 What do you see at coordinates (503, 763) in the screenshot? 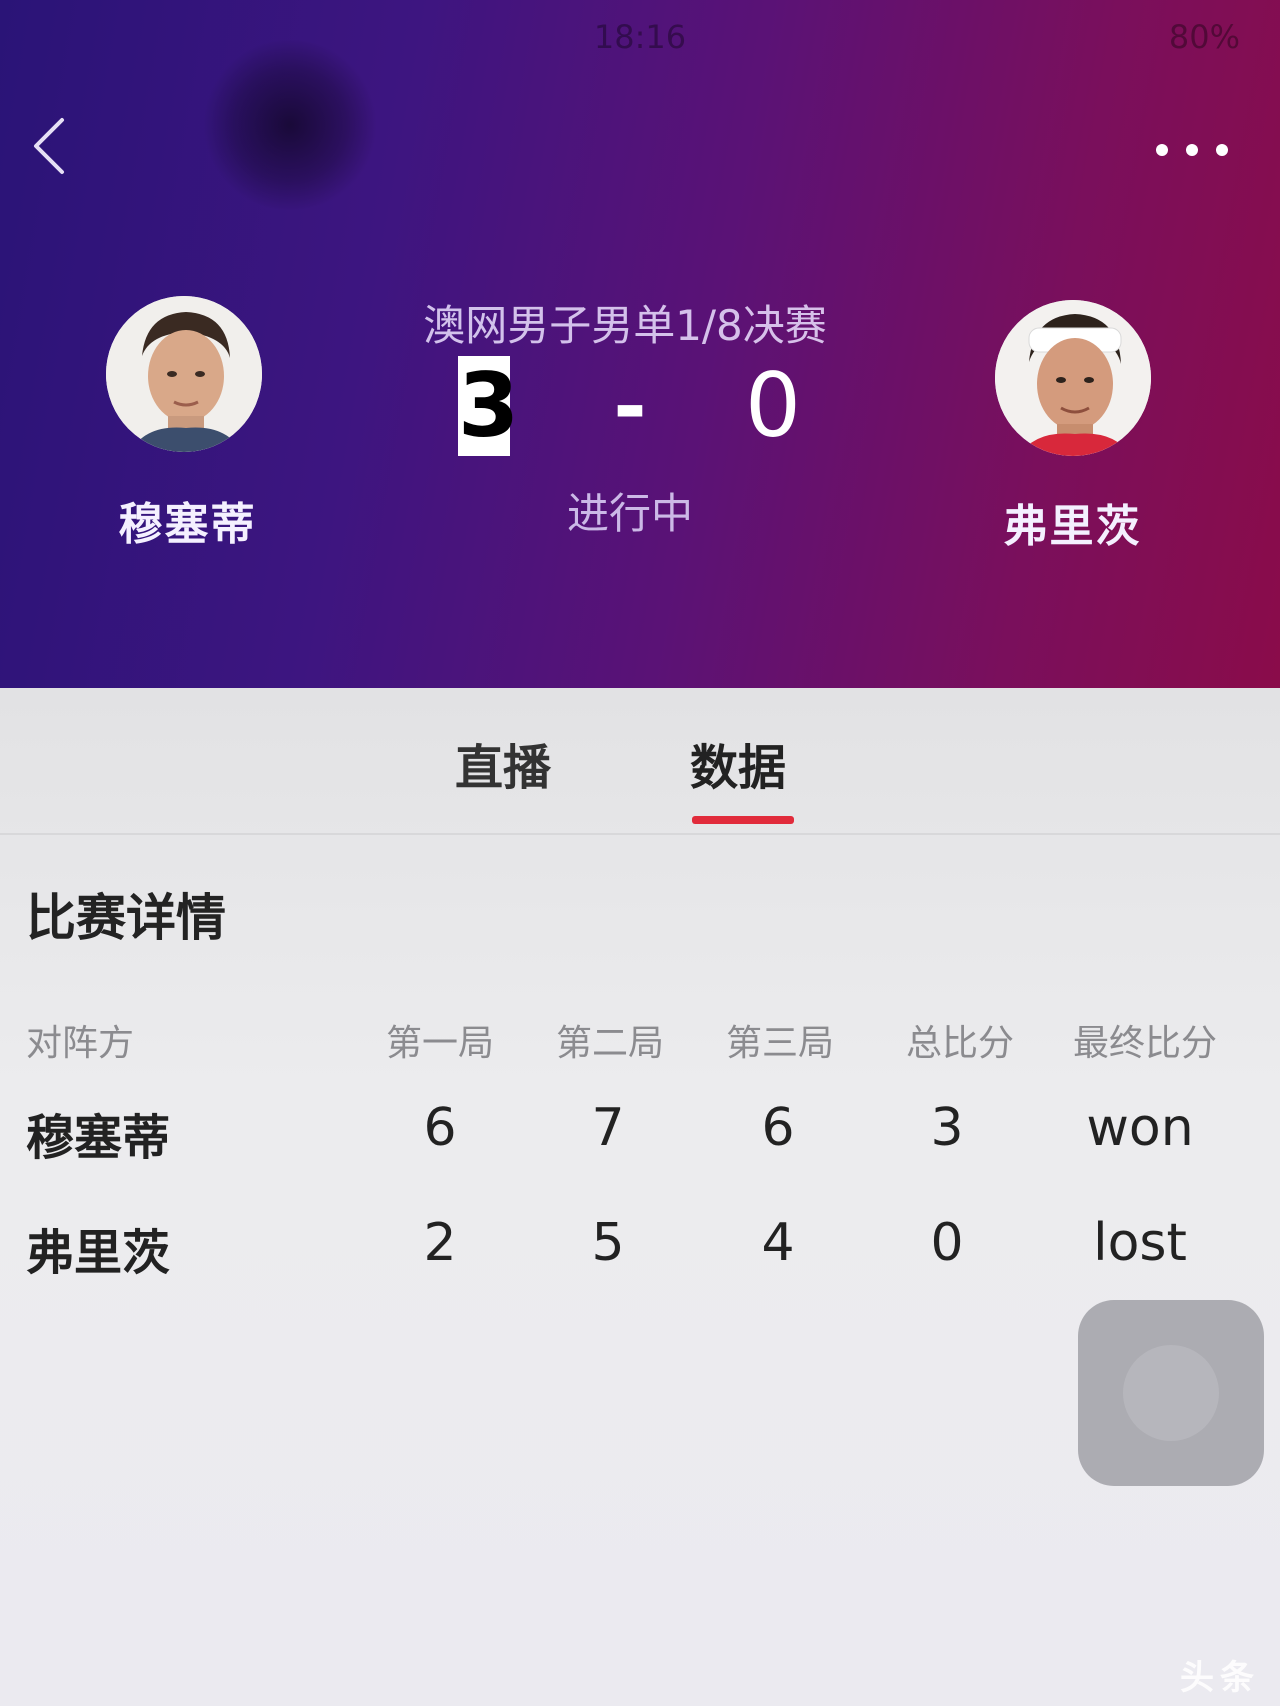
I see `tab-live: 直播` at bounding box center [503, 763].